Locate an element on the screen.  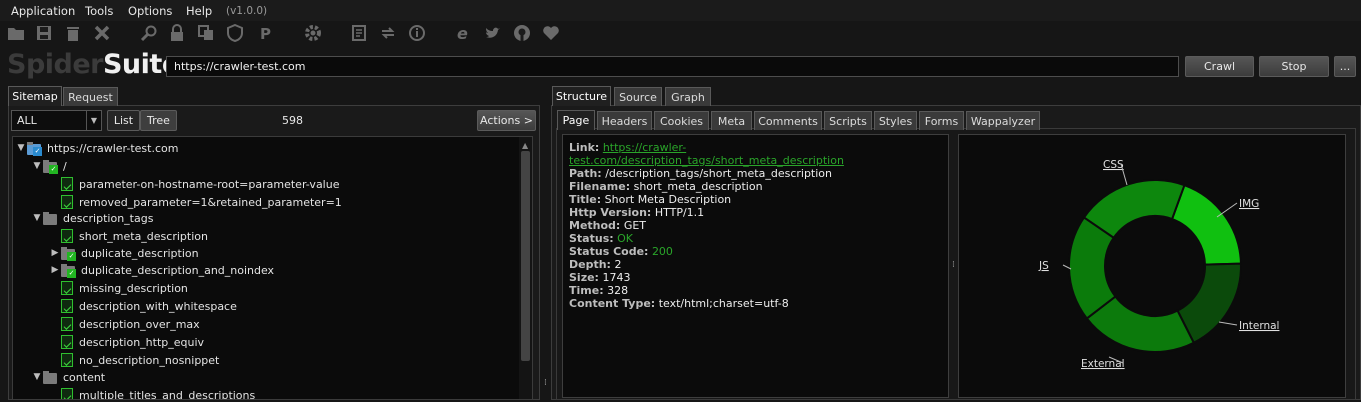
actions-button: Actions > is located at coordinates (506, 120).